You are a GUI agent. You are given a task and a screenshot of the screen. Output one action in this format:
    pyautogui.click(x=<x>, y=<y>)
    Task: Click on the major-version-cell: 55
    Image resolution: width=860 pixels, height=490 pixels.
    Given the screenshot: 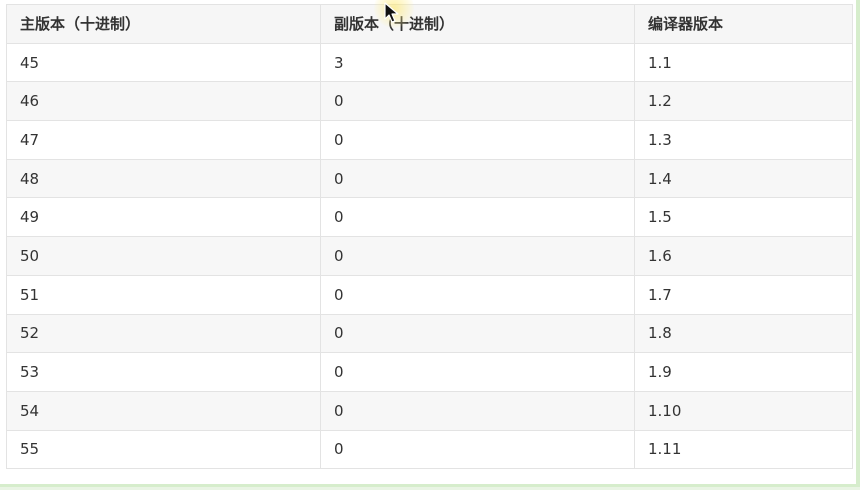 What is the action you would take?
    pyautogui.click(x=163, y=449)
    